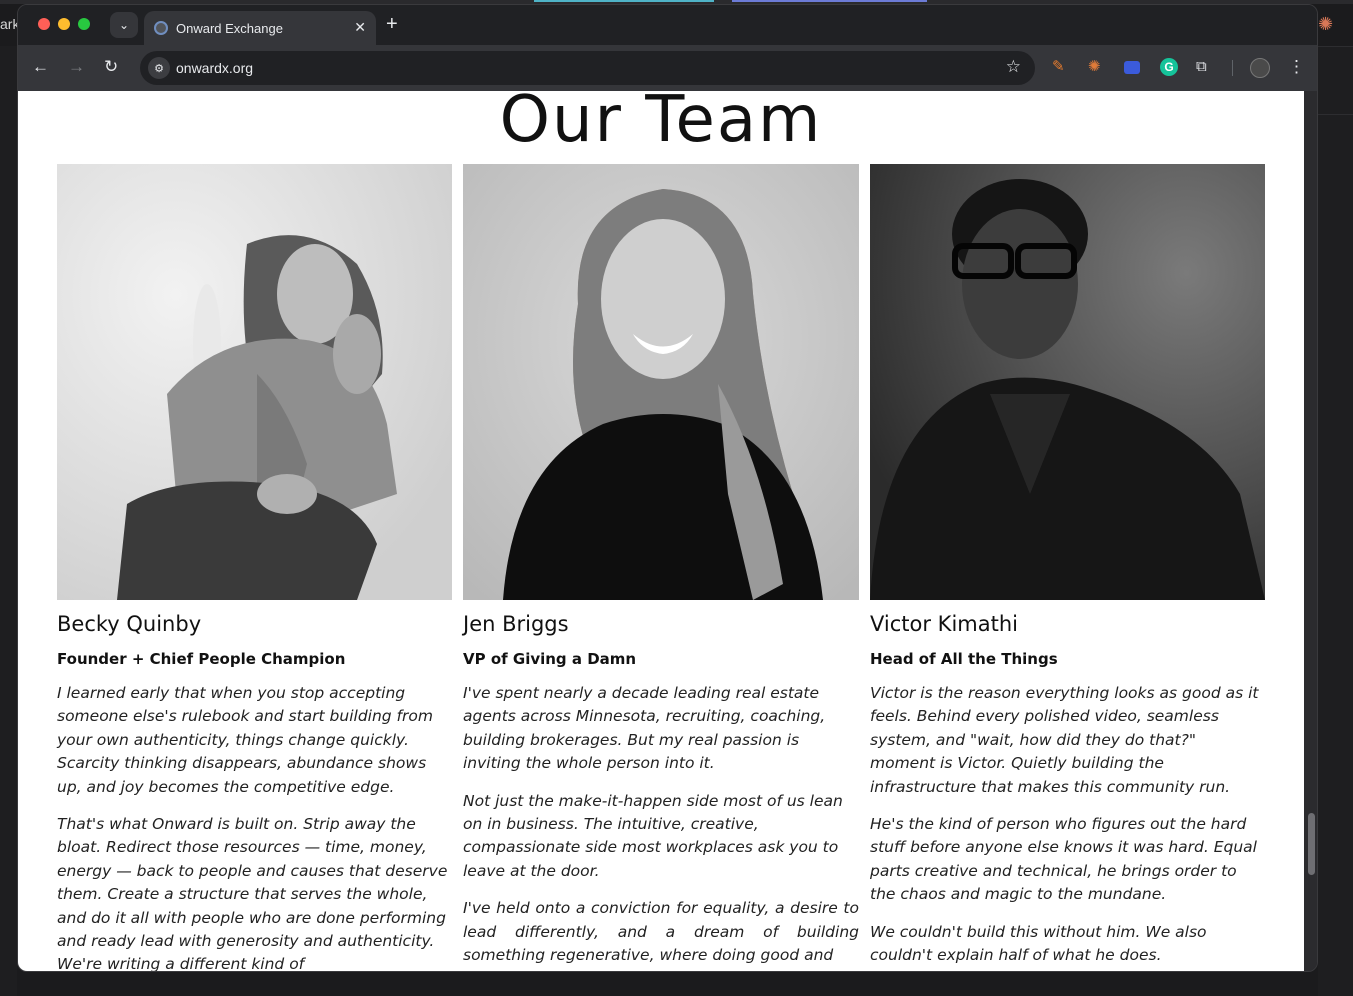 The height and width of the screenshot is (996, 1353). I want to click on member-role: Founder + Chief People Champion, so click(201, 659).